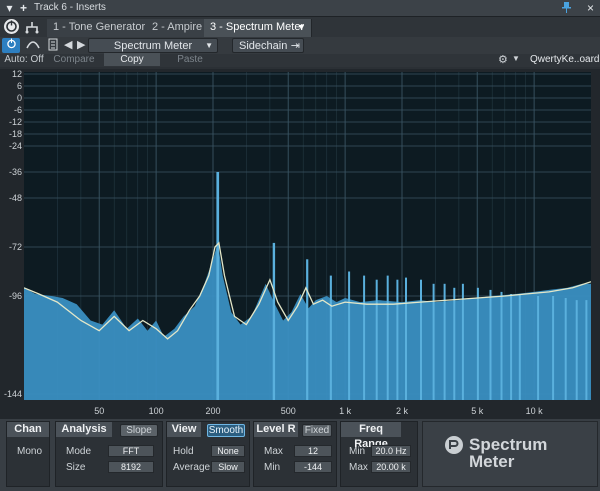  I want to click on fixed-toggle: Fixed, so click(317, 430).